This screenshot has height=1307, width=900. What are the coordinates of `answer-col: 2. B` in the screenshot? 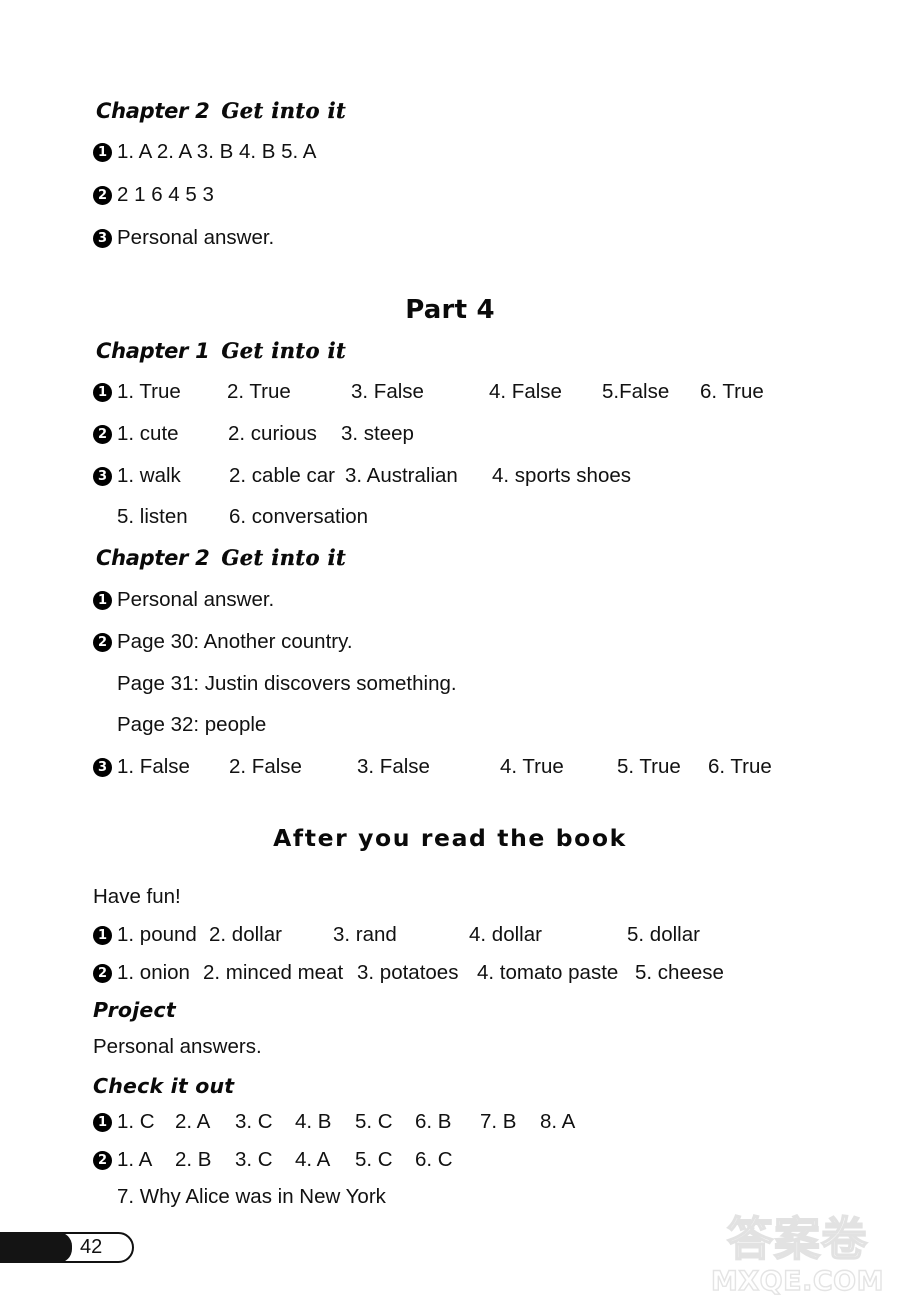 It's located at (193, 1159).